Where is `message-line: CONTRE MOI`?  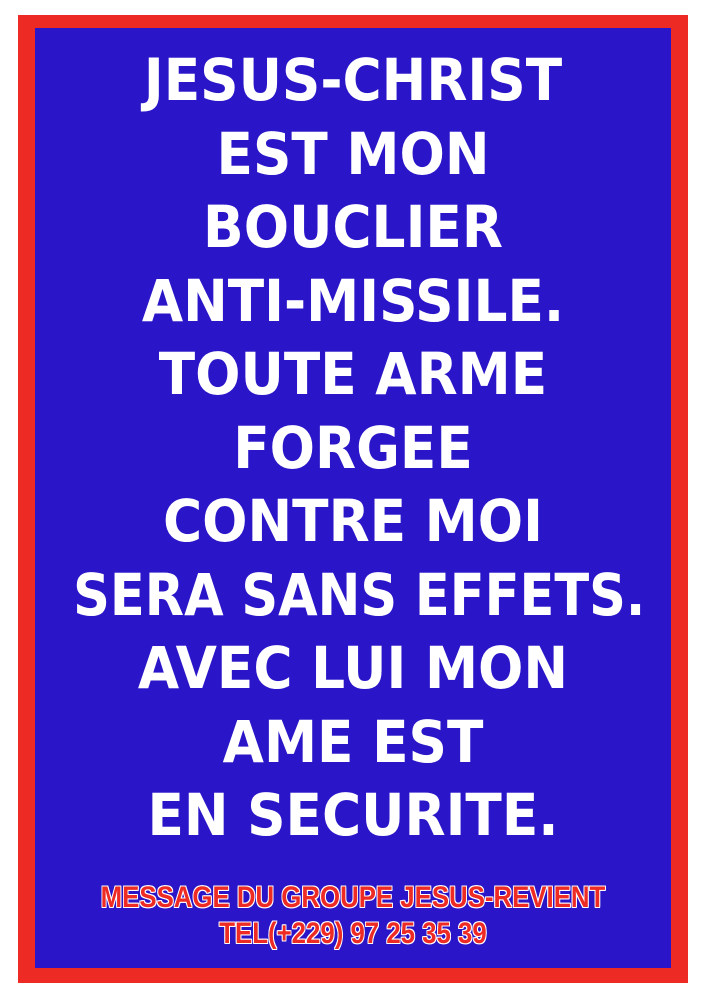 message-line: CONTRE MOI is located at coordinates (353, 521).